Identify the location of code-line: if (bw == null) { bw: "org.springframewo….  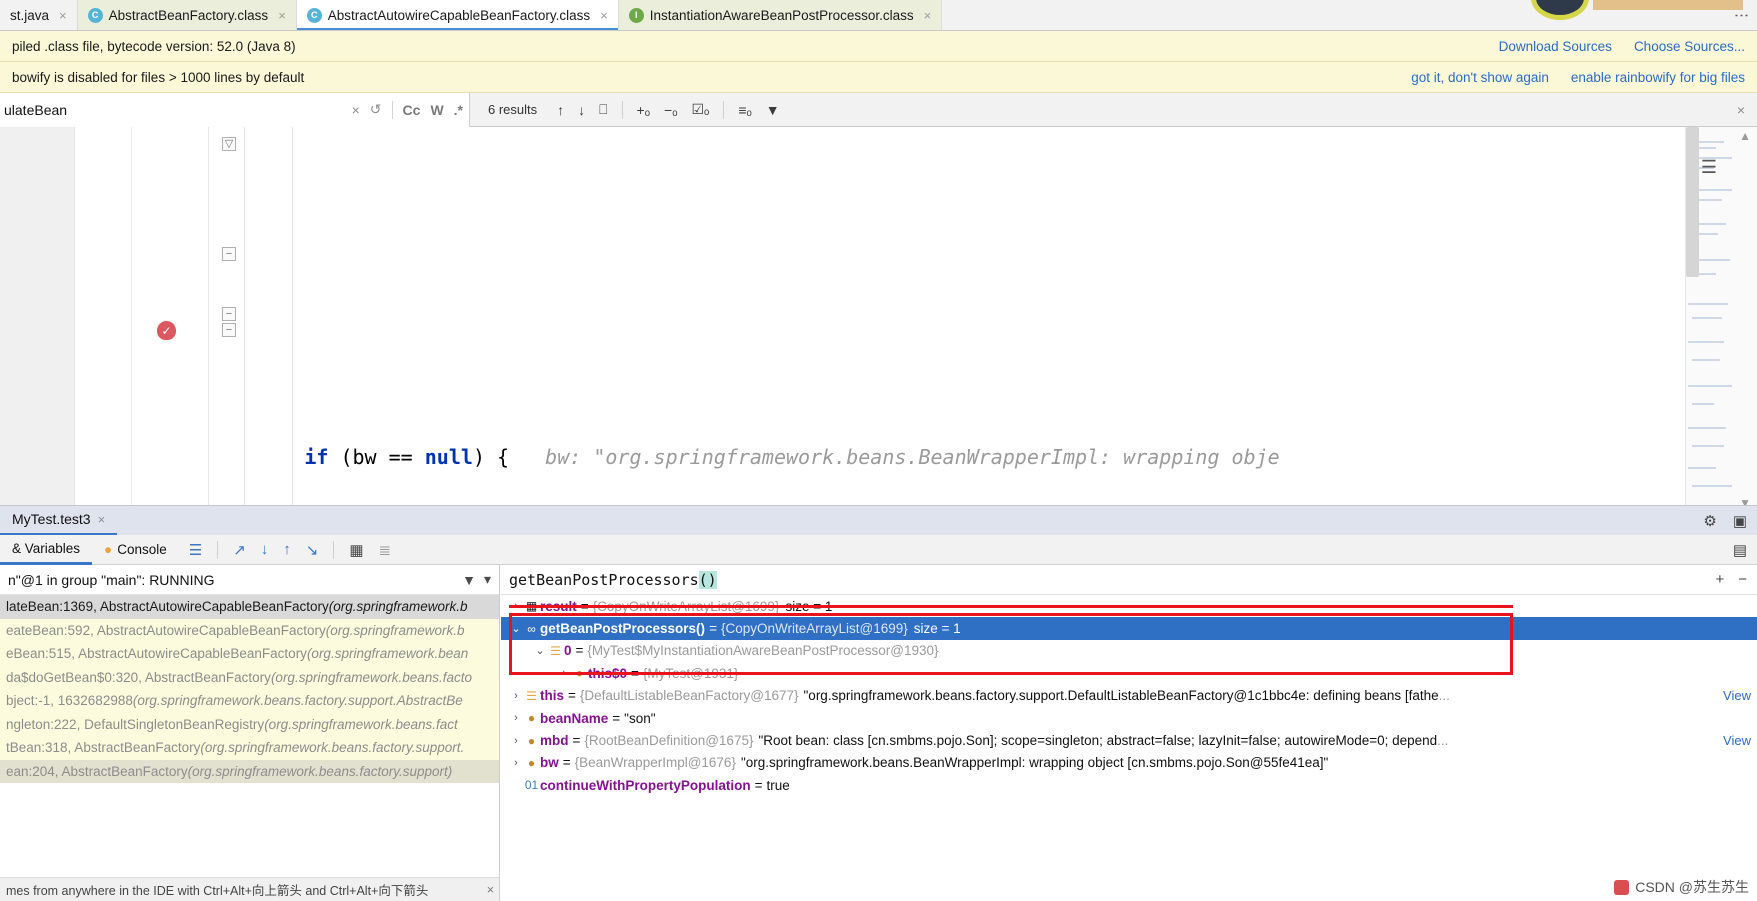
(908, 430).